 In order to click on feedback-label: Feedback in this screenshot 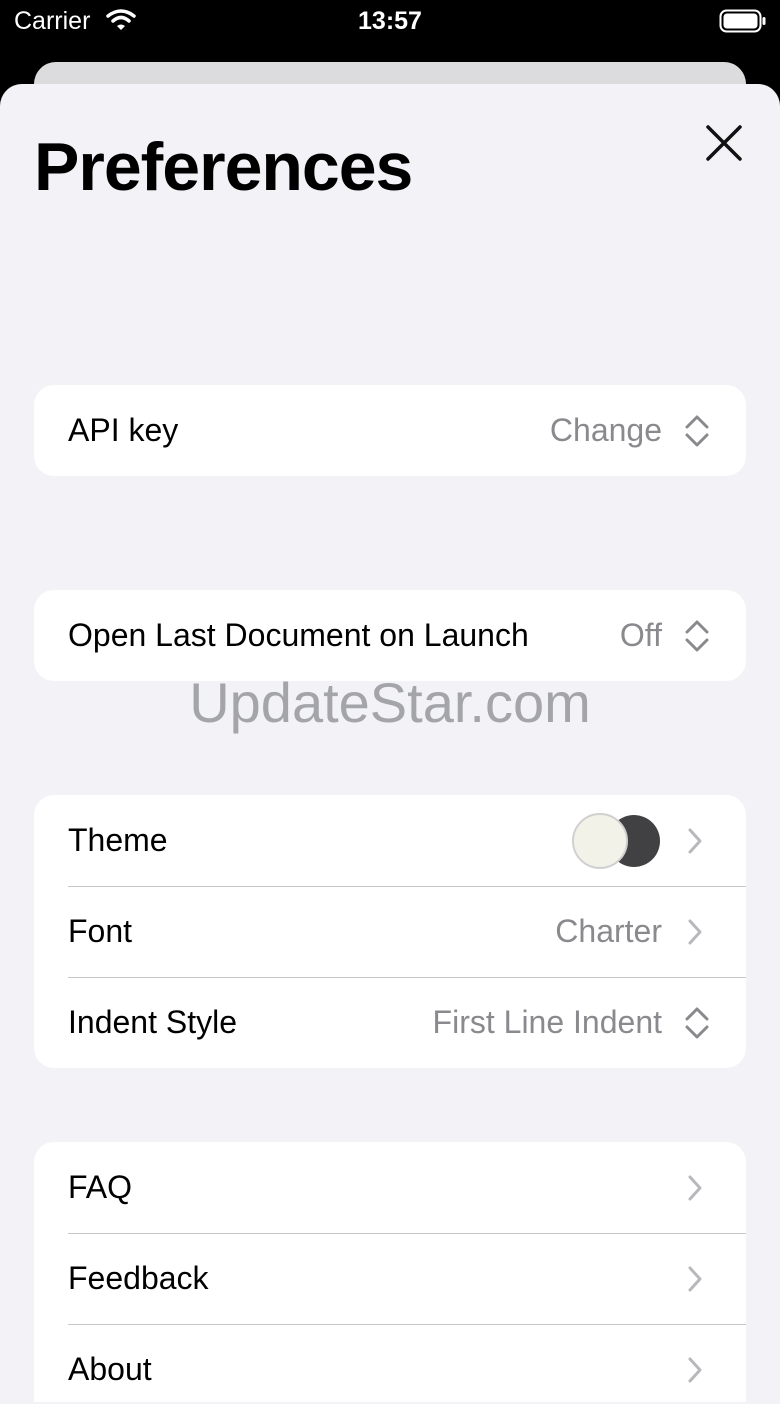, I will do `click(138, 1278)`.